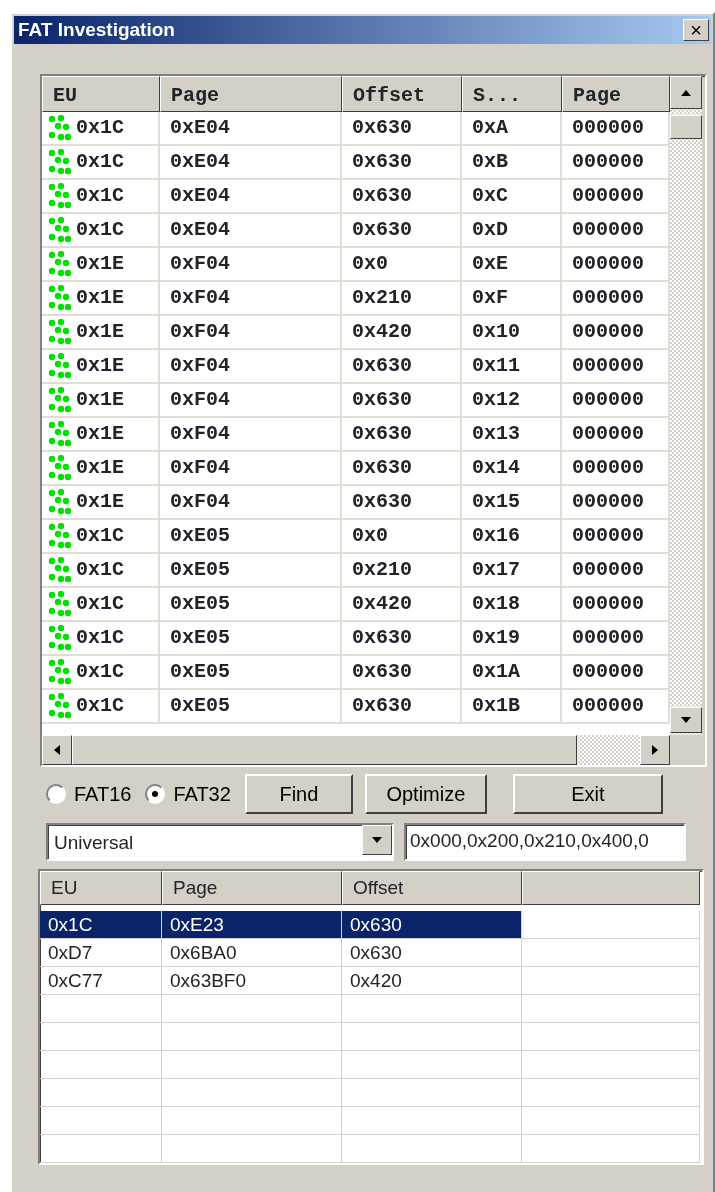 The image size is (715, 1192). What do you see at coordinates (298, 794) in the screenshot?
I see `find-button: Find` at bounding box center [298, 794].